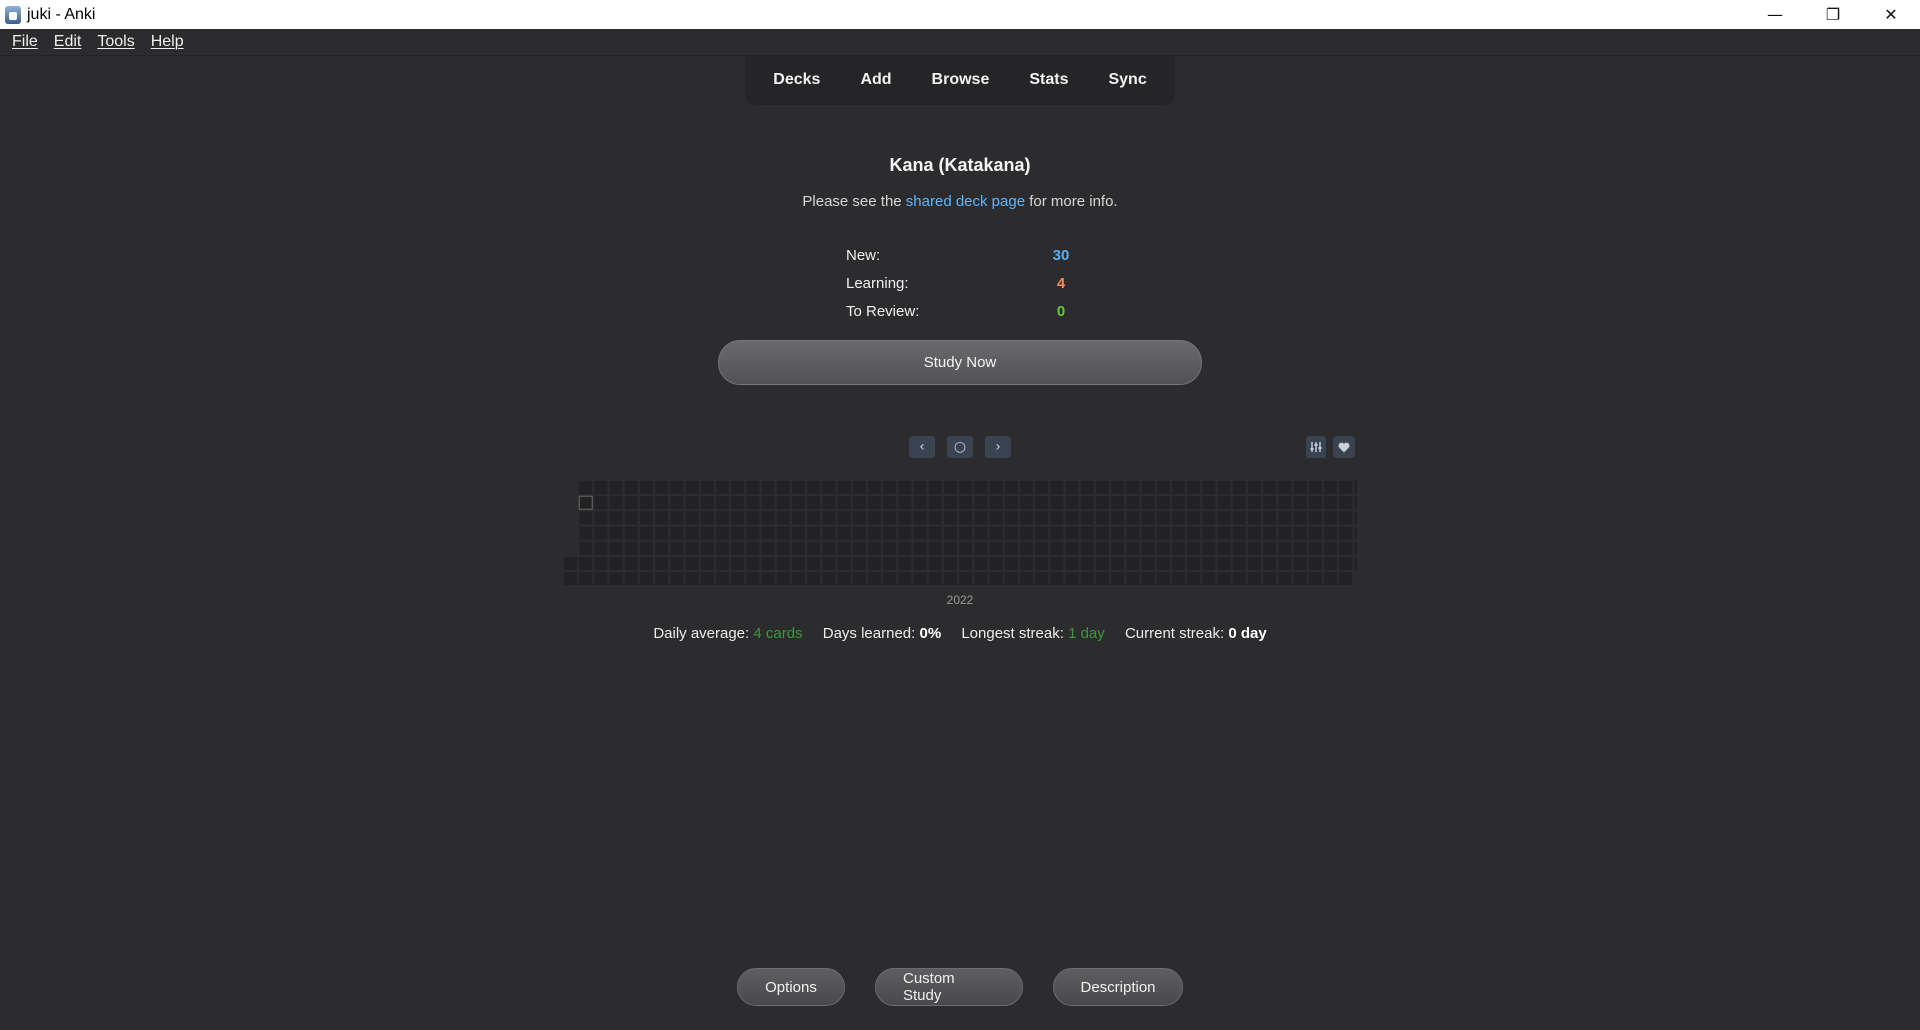  Describe the element at coordinates (922, 447) in the screenshot. I see `heatmap-prev-button: ‹` at that location.